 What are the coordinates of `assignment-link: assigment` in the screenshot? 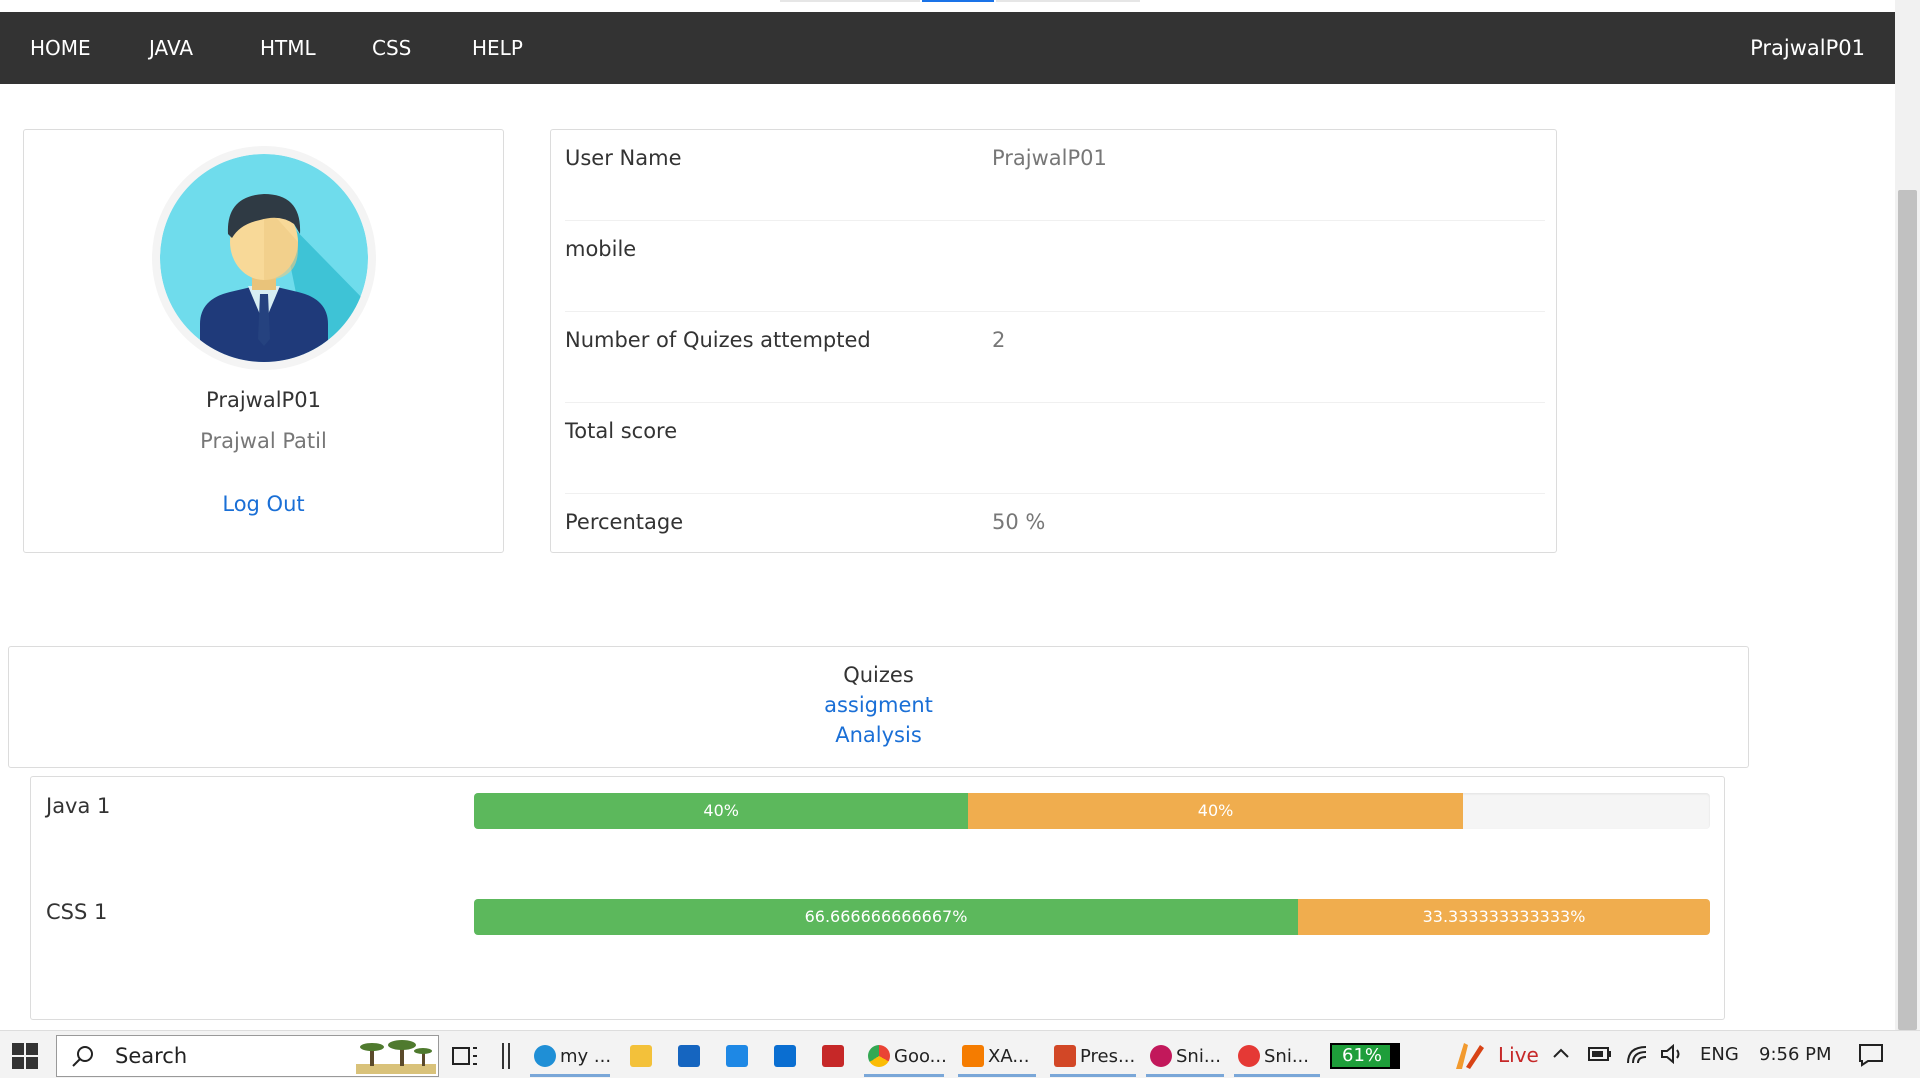 It's located at (878, 705).